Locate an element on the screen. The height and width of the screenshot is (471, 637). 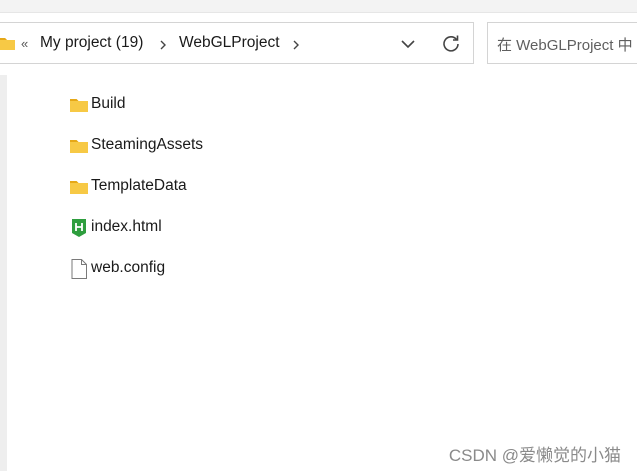
search-box: 在 WebGLProject 中 is located at coordinates (562, 43).